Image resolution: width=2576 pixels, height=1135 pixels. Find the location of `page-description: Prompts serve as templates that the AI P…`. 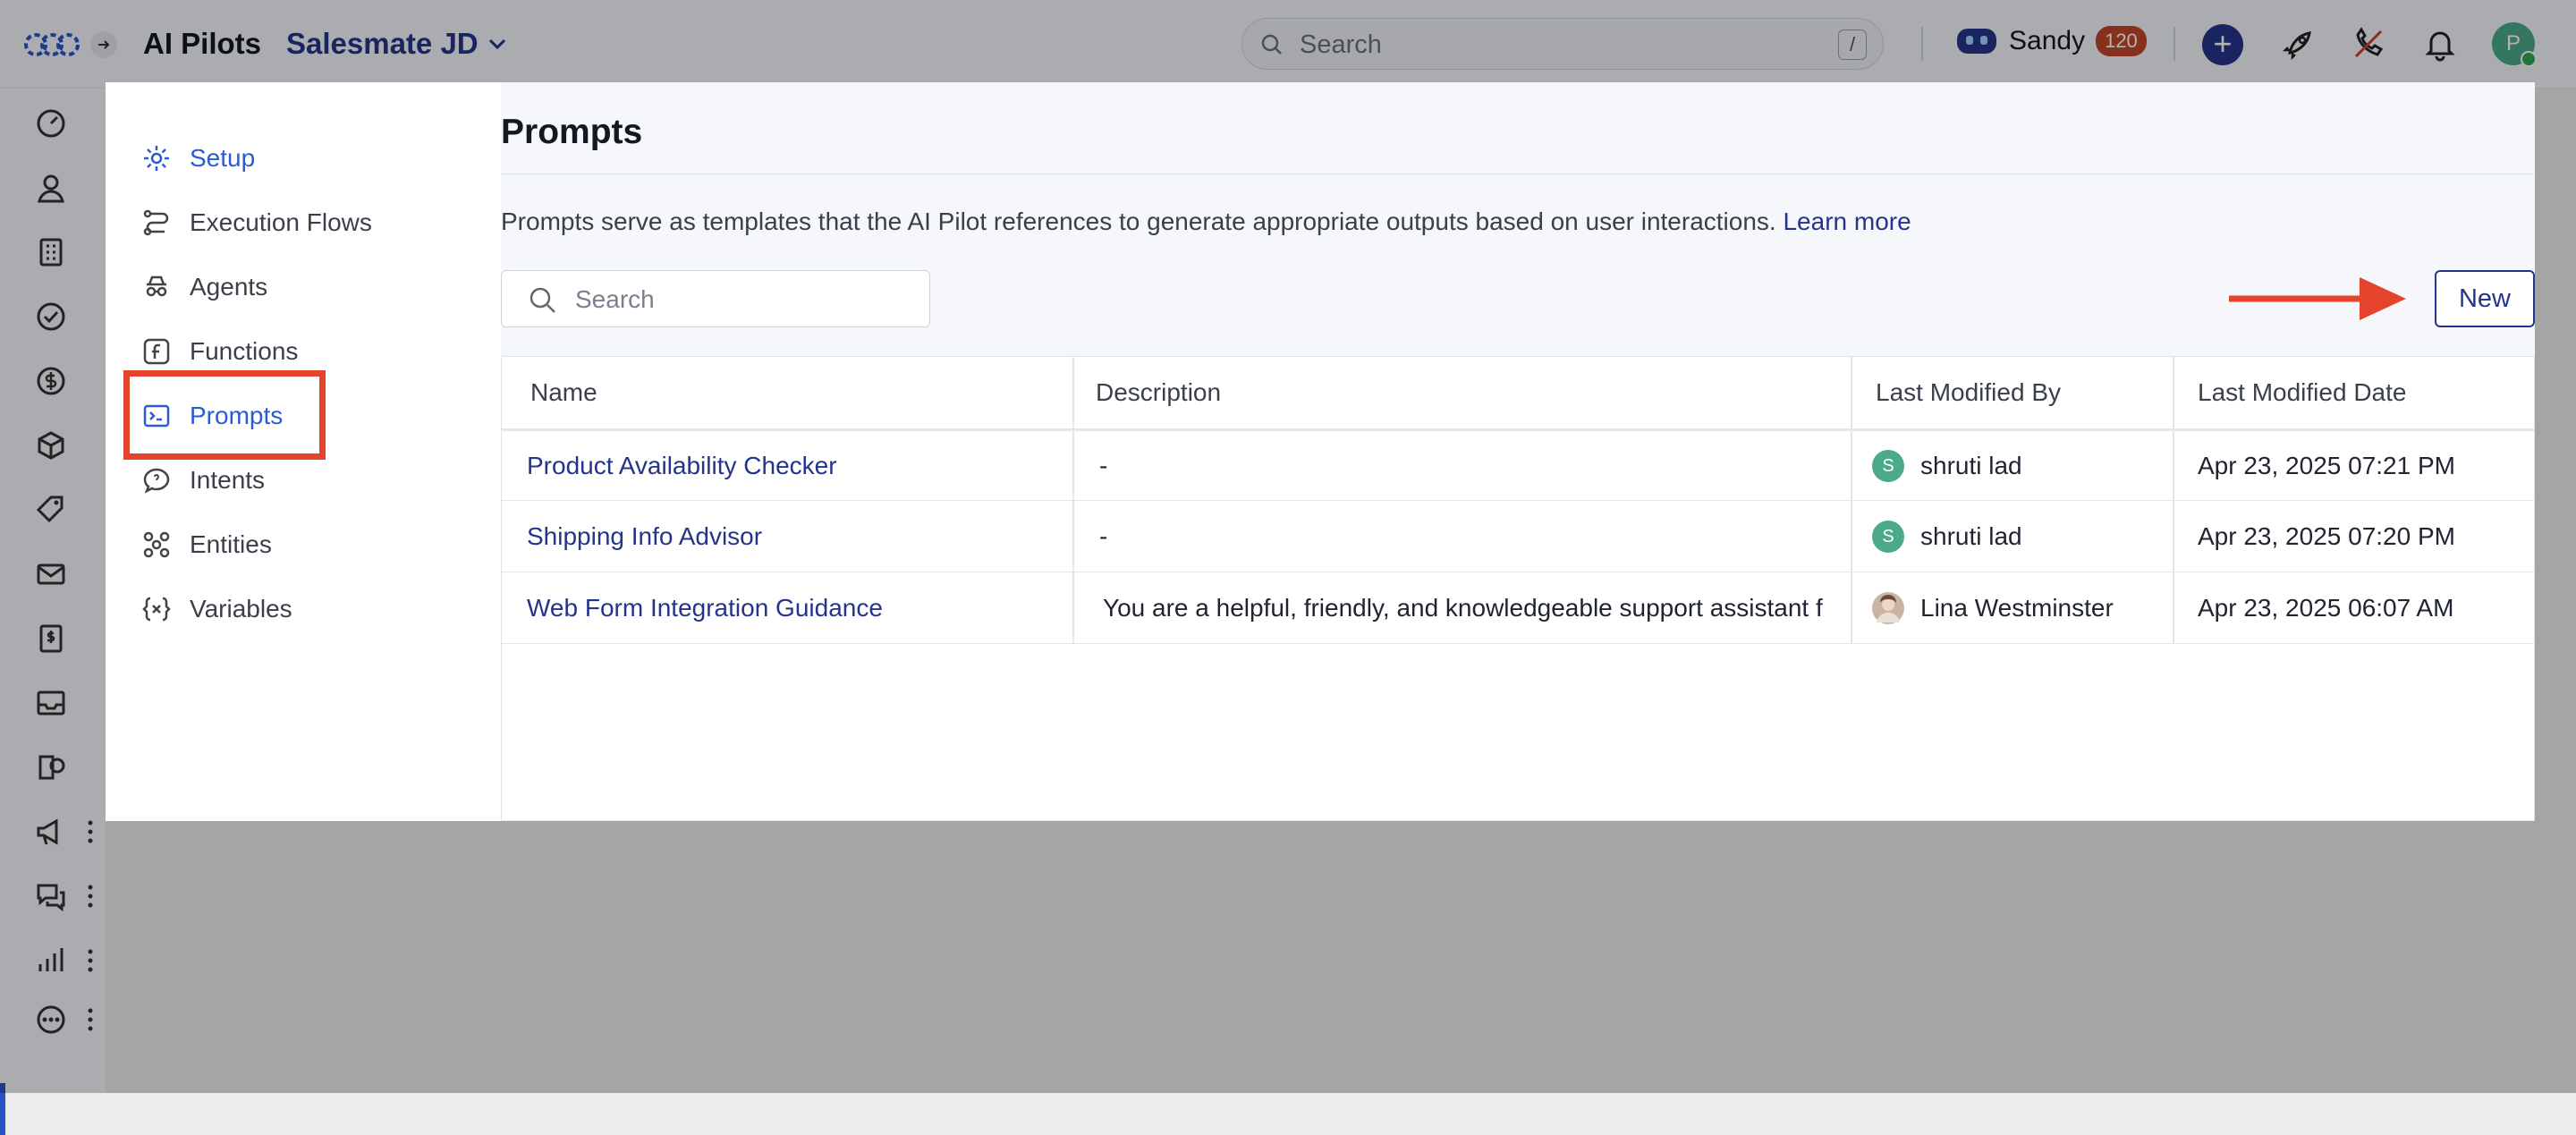

page-description: Prompts serve as templates that the AI P… is located at coordinates (1206, 222).